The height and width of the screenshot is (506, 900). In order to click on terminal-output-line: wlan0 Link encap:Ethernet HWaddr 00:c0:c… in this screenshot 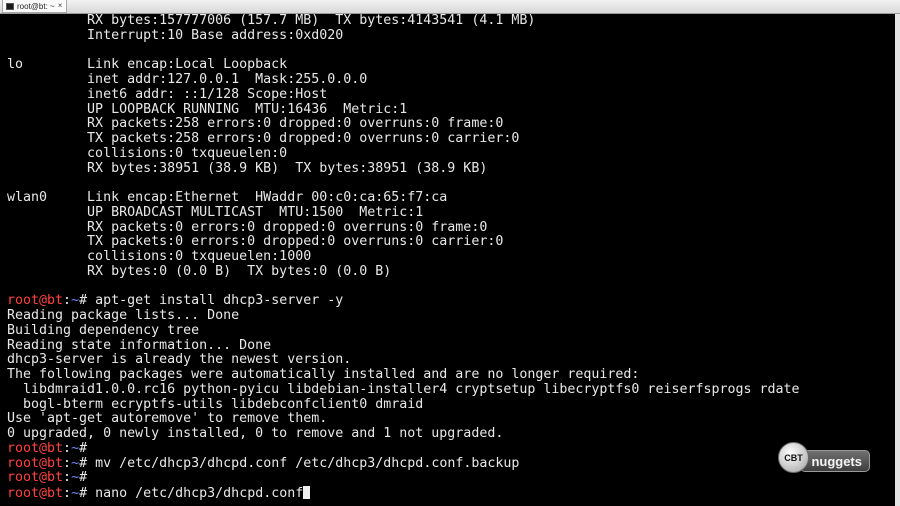, I will do `click(227, 197)`.